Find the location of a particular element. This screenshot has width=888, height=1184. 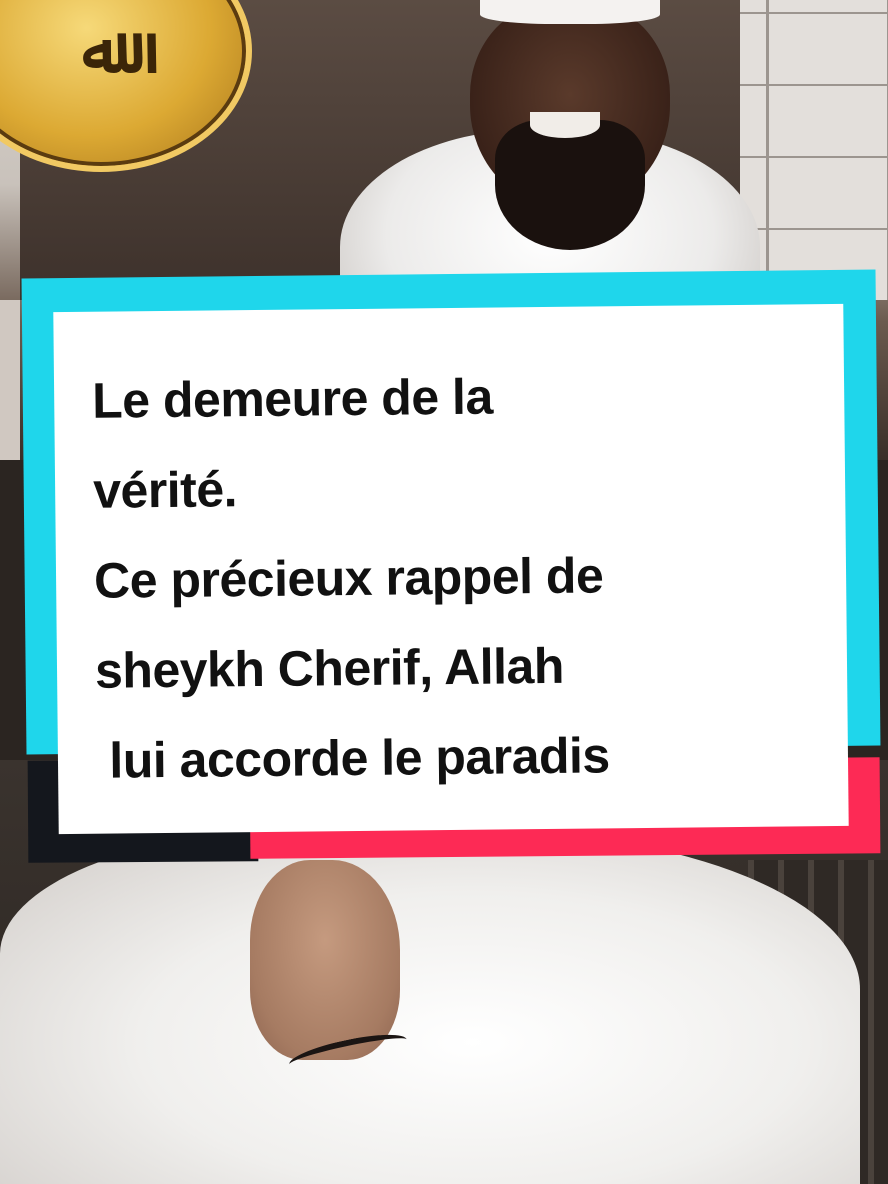

listener-hand is located at coordinates (325, 960).